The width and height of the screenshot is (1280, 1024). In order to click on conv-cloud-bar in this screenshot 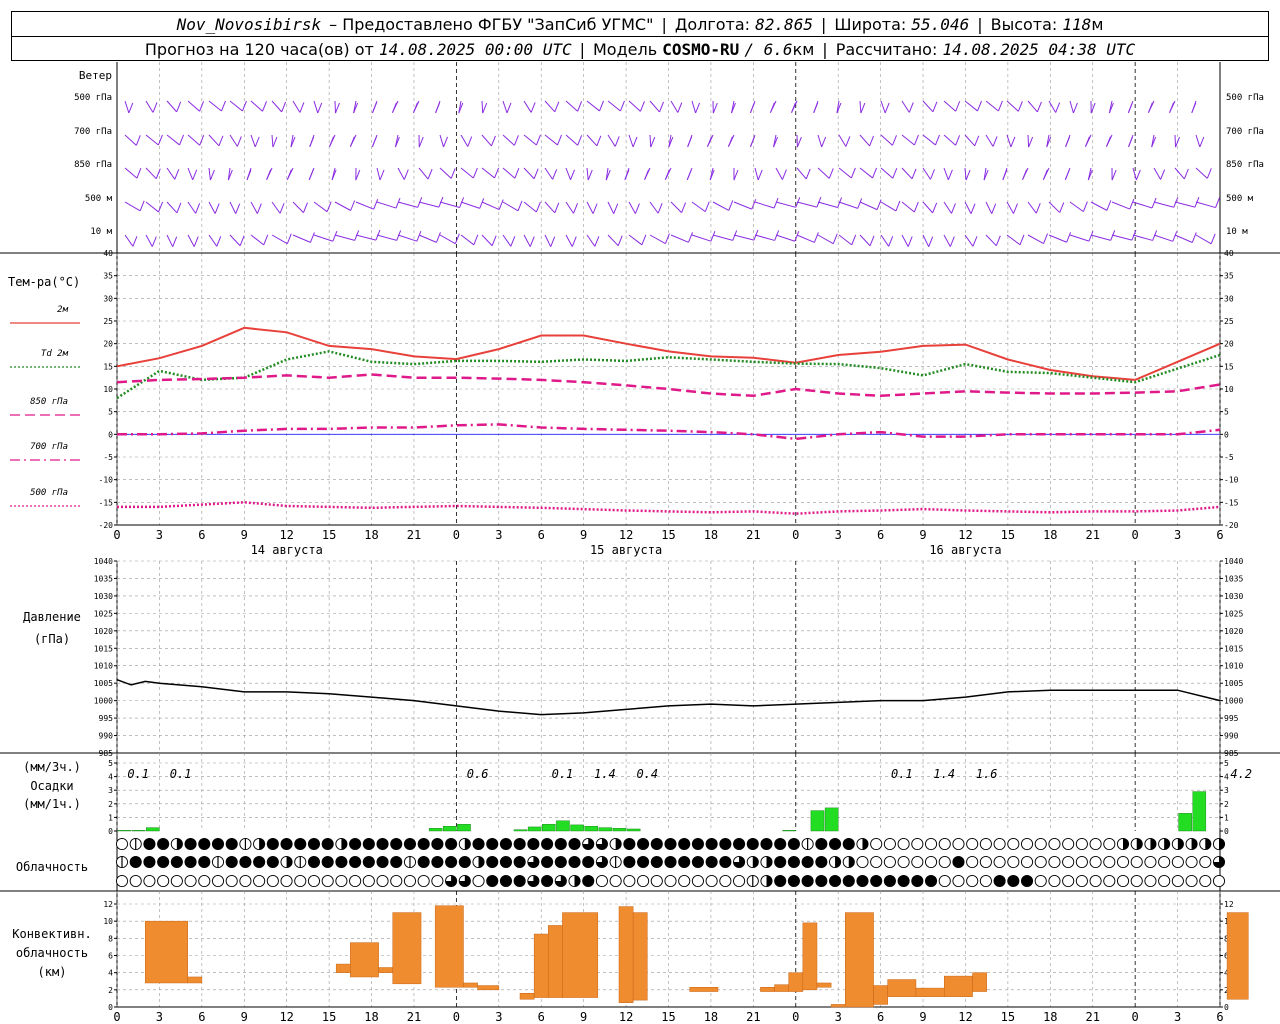, I will do `click(902, 988)`.